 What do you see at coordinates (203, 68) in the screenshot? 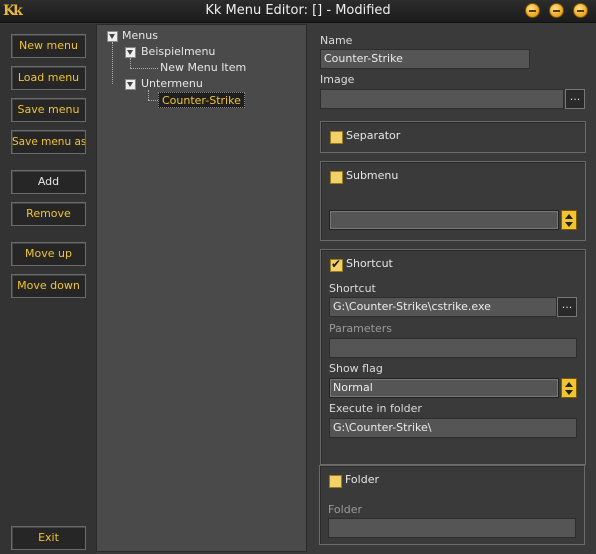
I see `tree-item-new-menu-item: New Menu Item` at bounding box center [203, 68].